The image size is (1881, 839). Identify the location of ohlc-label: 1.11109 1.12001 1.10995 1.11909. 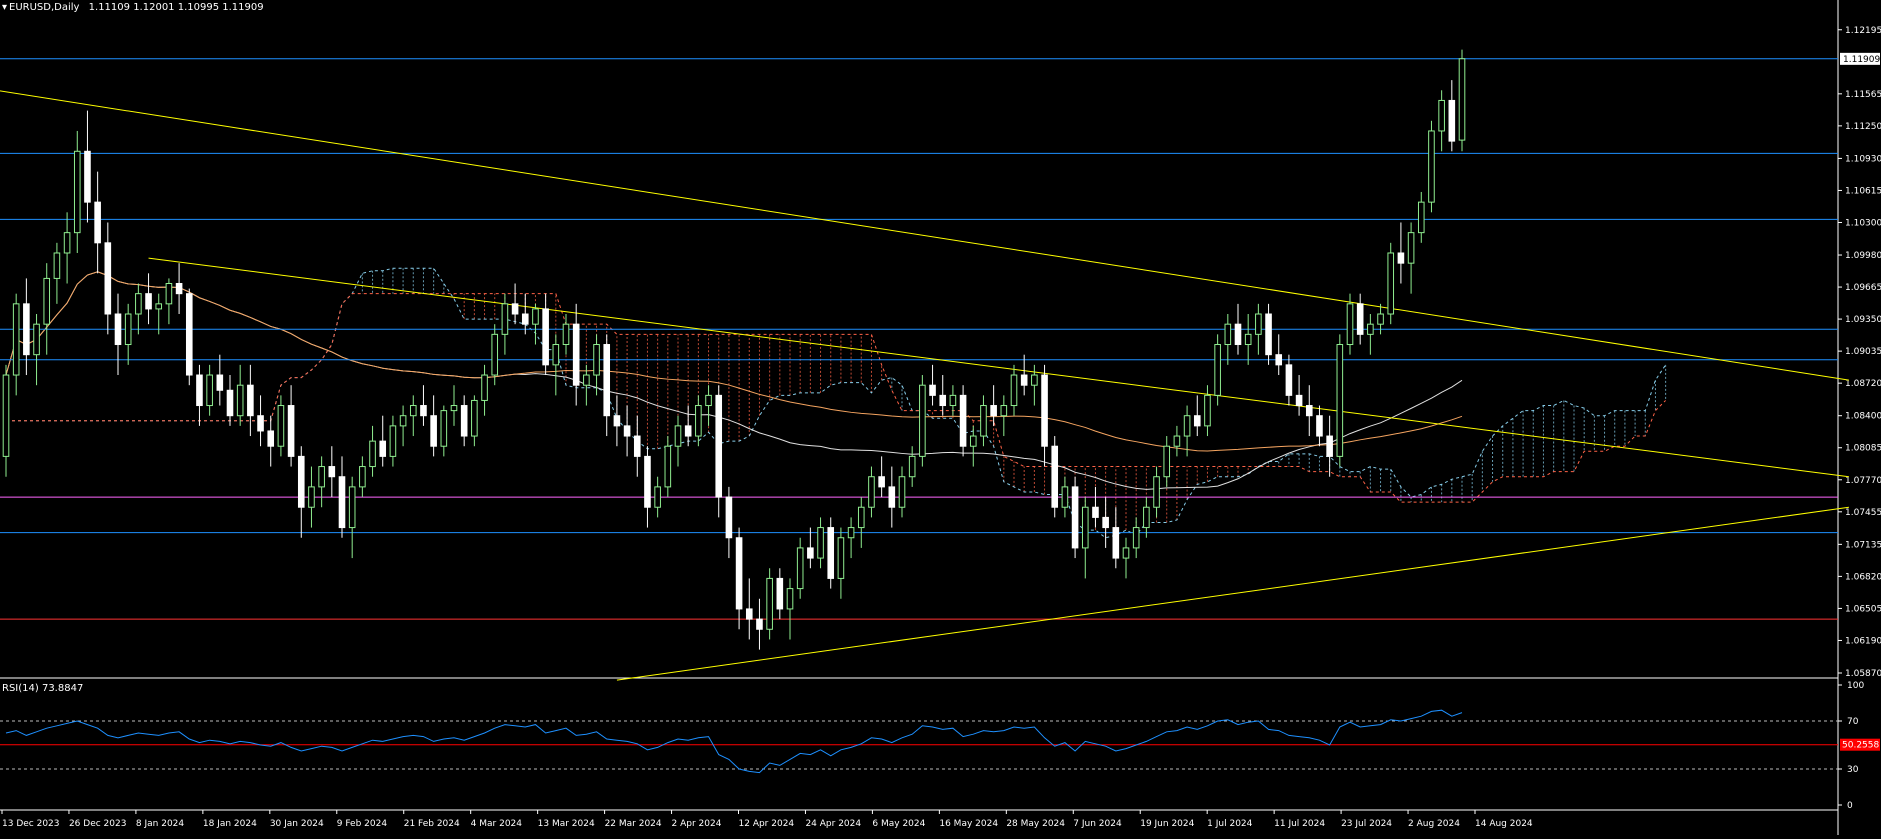
(176, 7).